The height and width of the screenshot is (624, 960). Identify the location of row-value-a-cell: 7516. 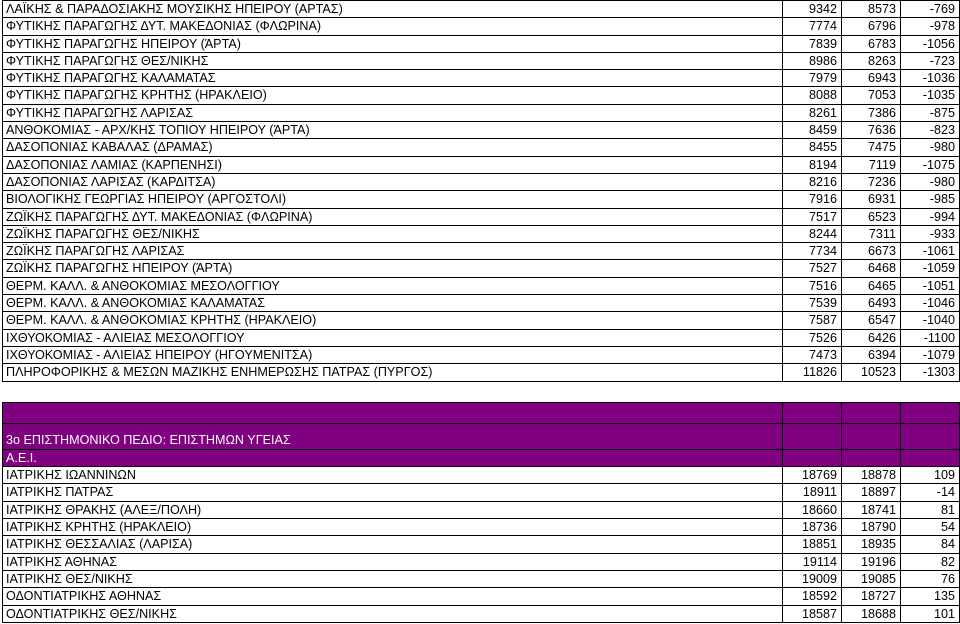
(812, 286).